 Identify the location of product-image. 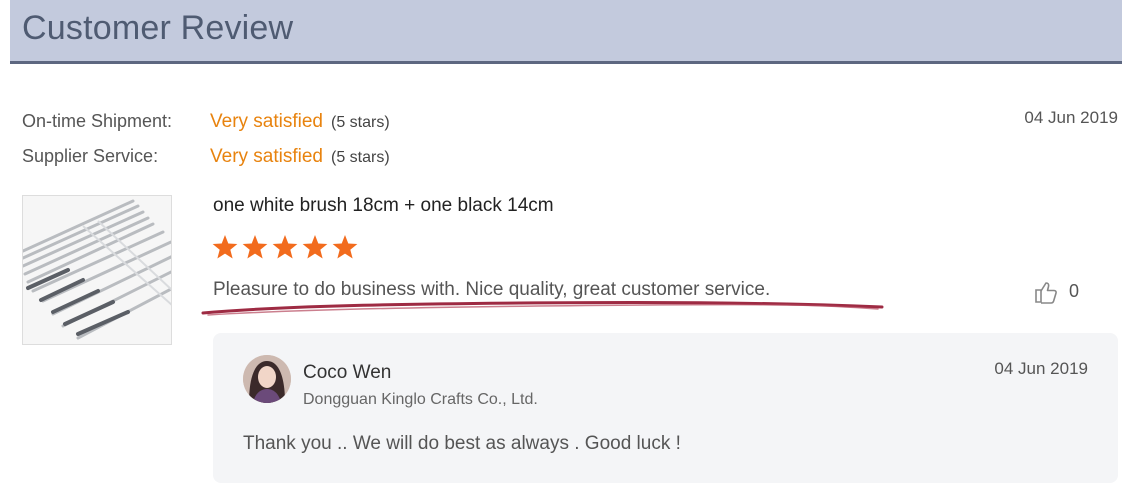
(97, 270).